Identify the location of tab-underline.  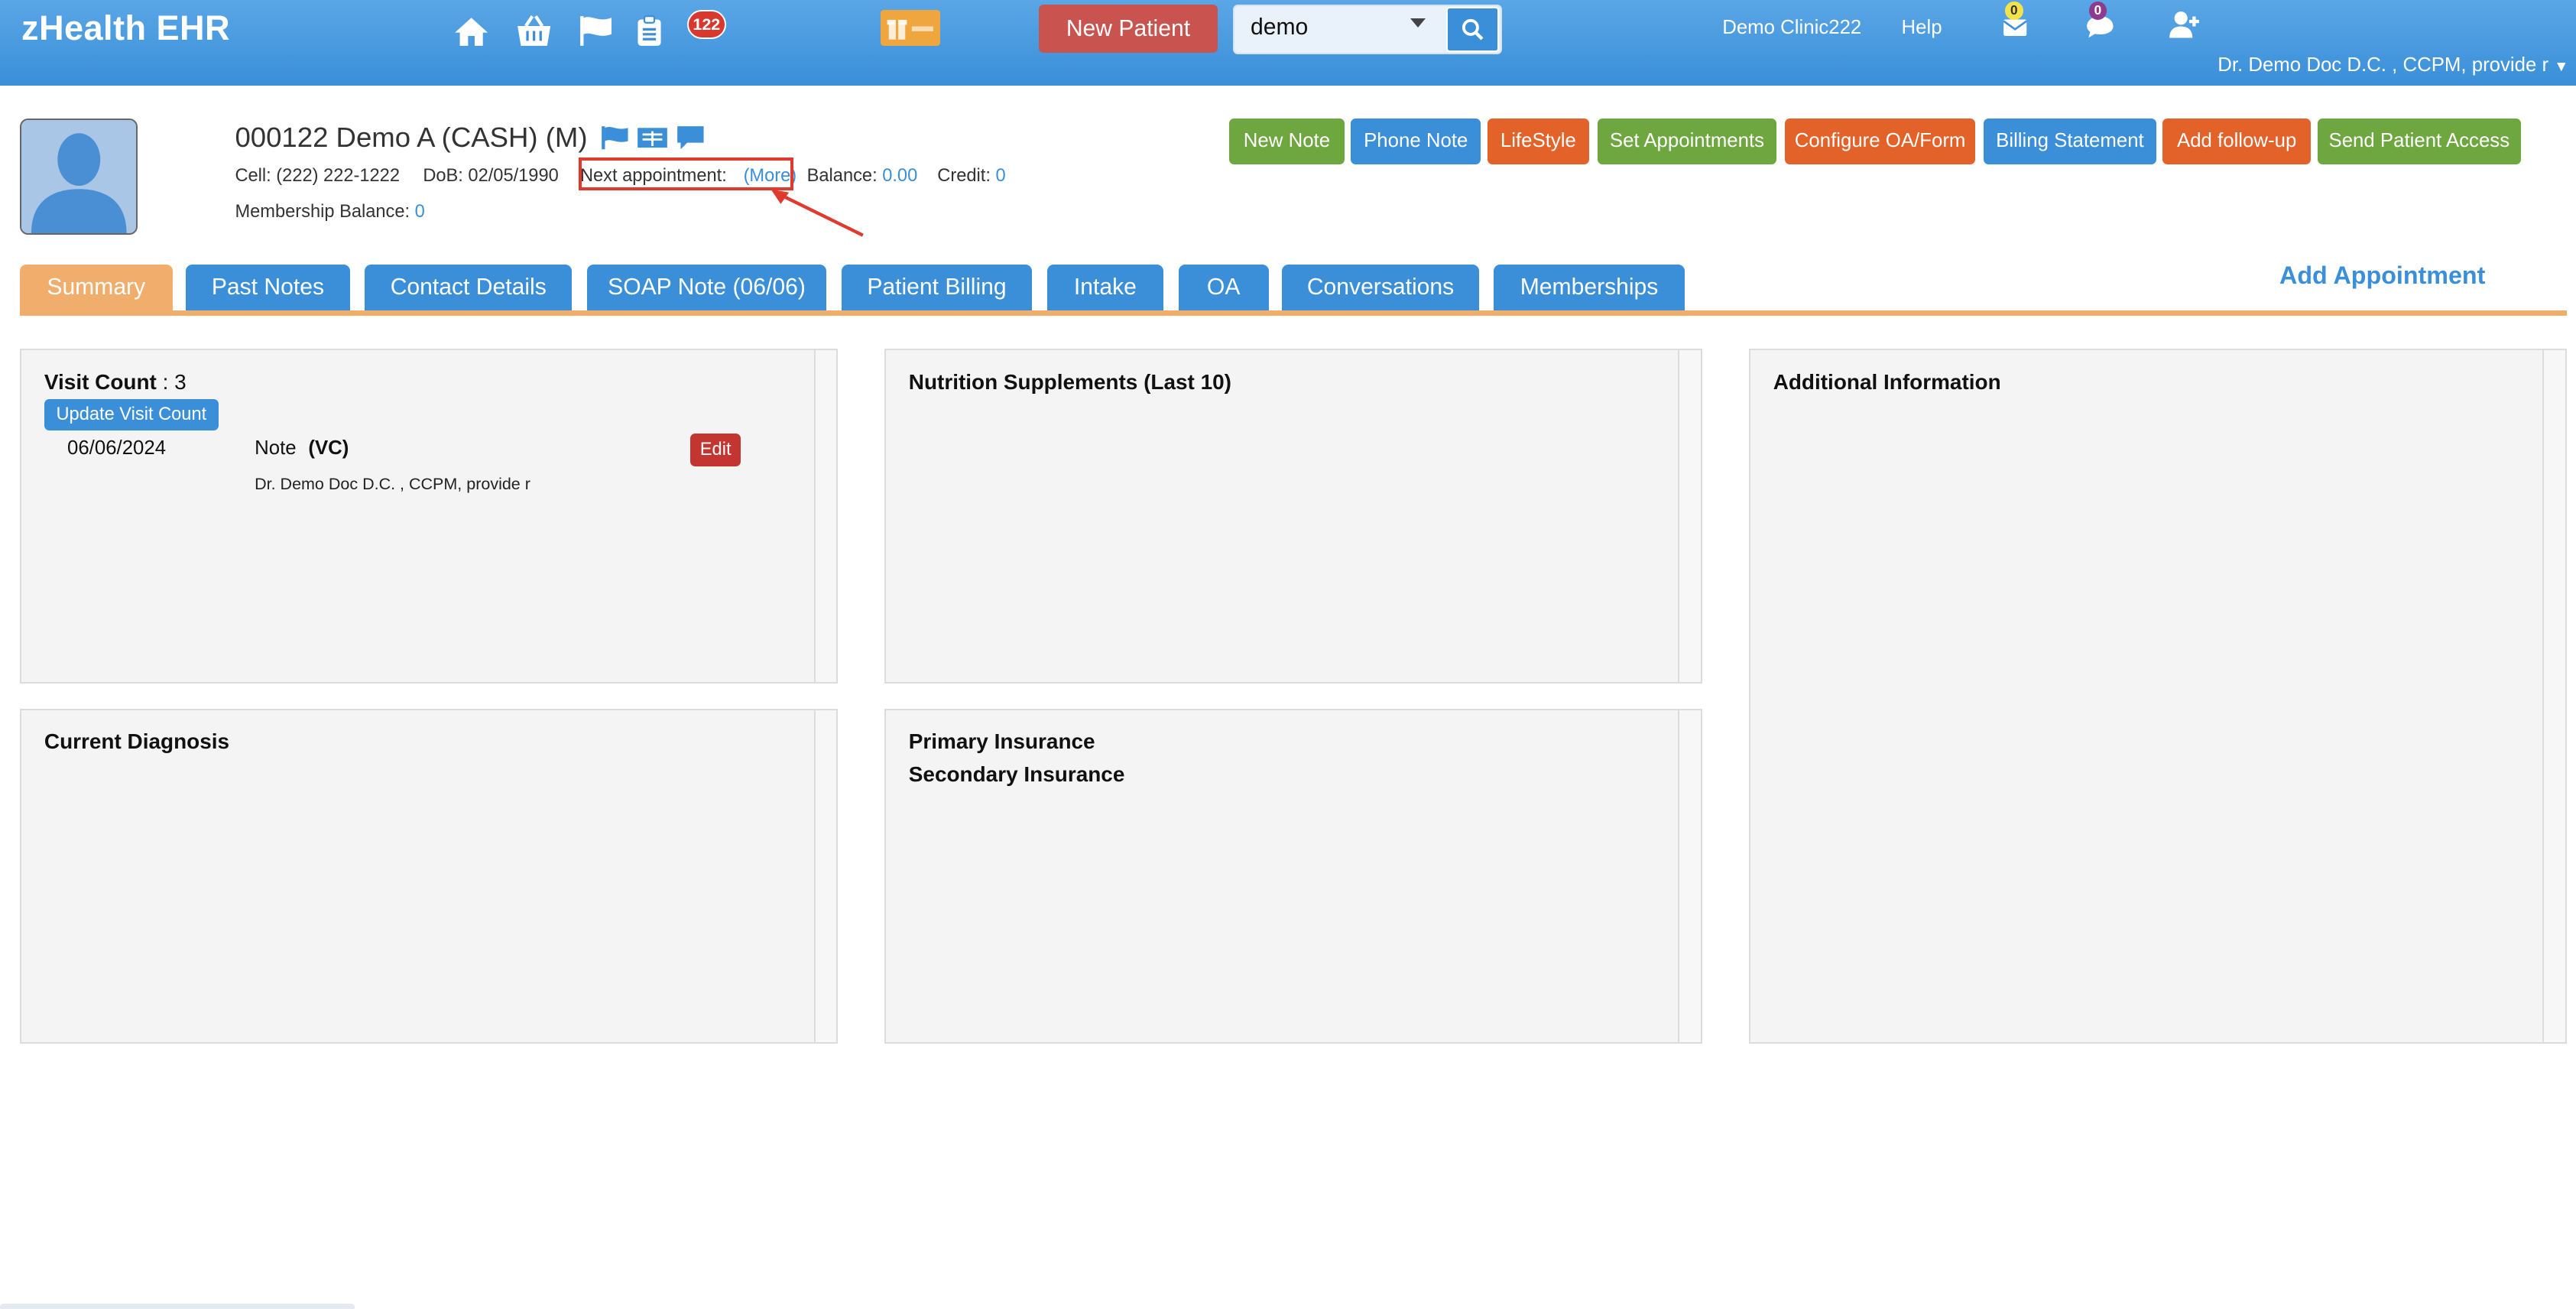
(1293, 313).